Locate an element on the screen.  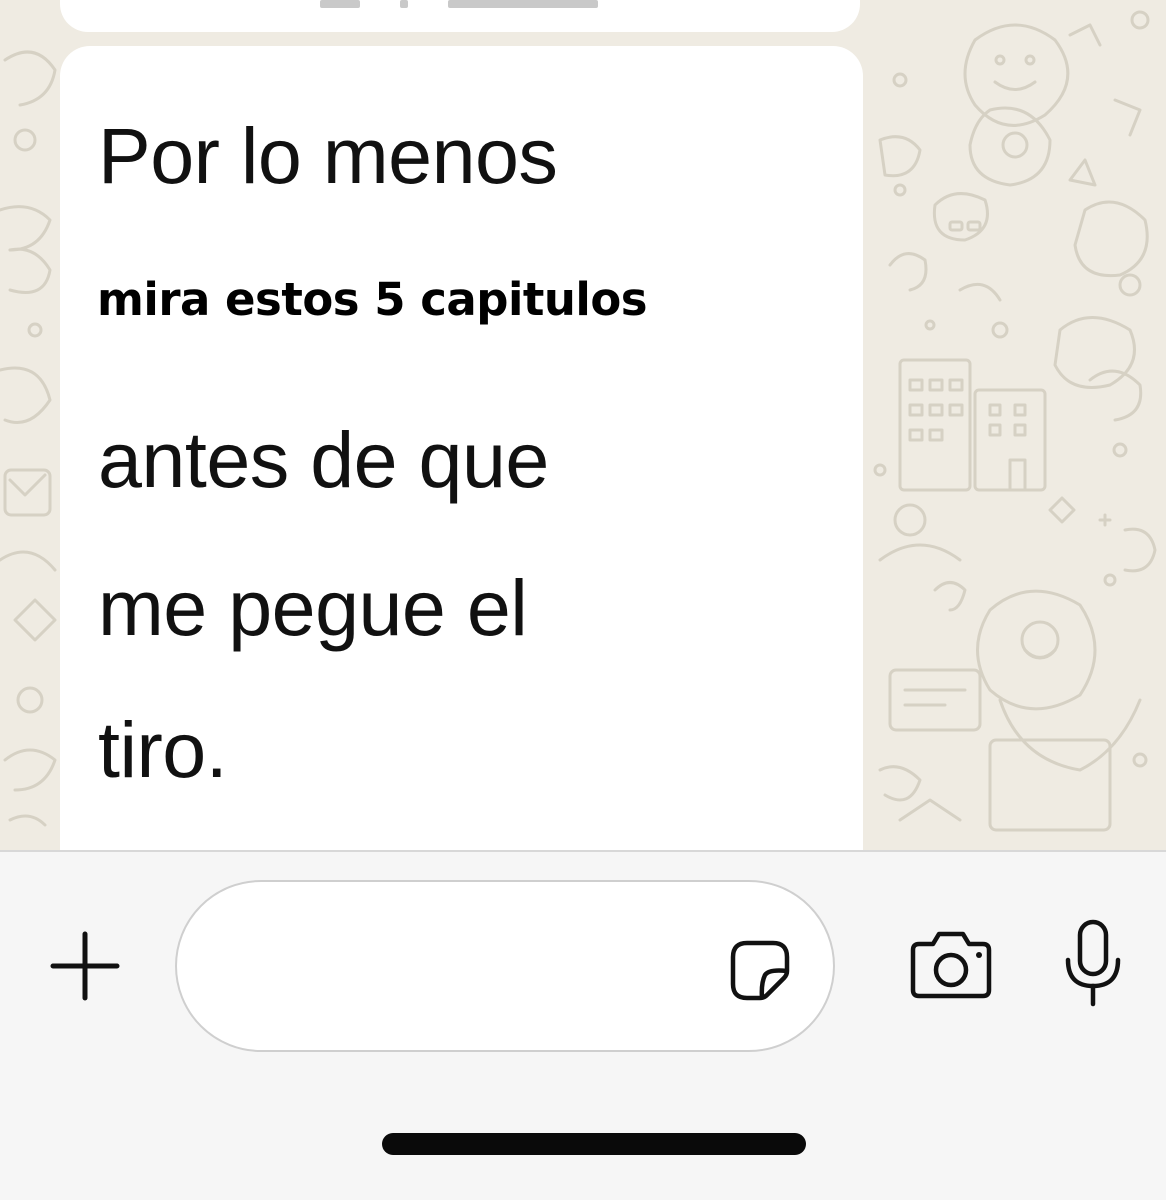
microphone-icon is located at coordinates (1093, 963).